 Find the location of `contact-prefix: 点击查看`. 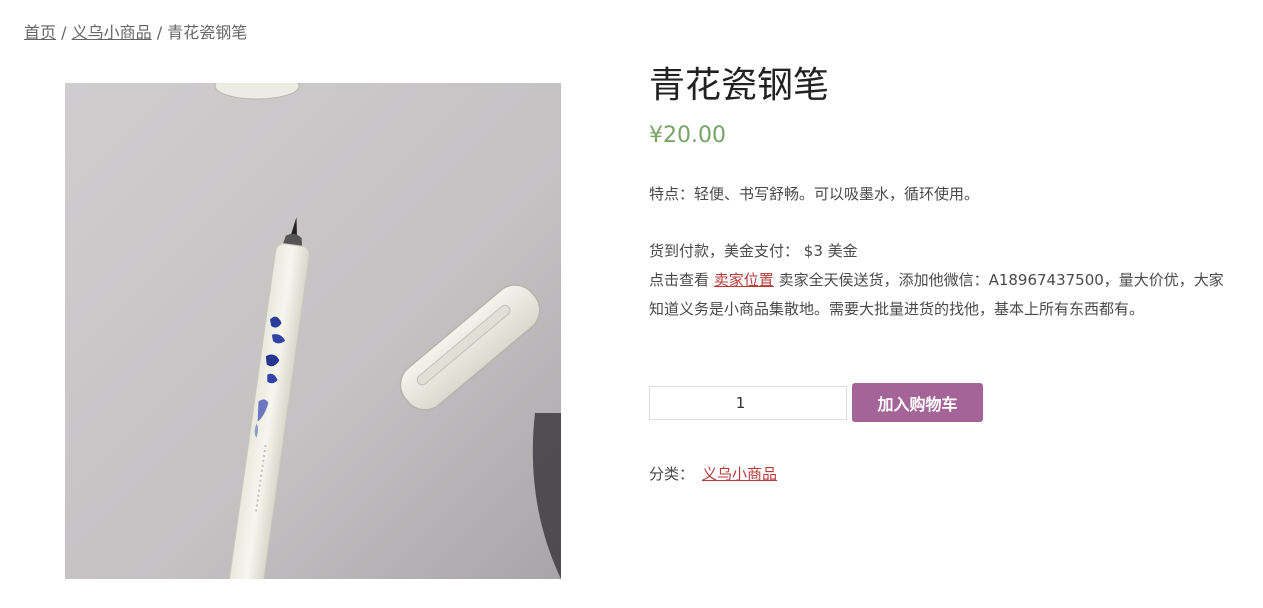

contact-prefix: 点击查看 is located at coordinates (681, 280).